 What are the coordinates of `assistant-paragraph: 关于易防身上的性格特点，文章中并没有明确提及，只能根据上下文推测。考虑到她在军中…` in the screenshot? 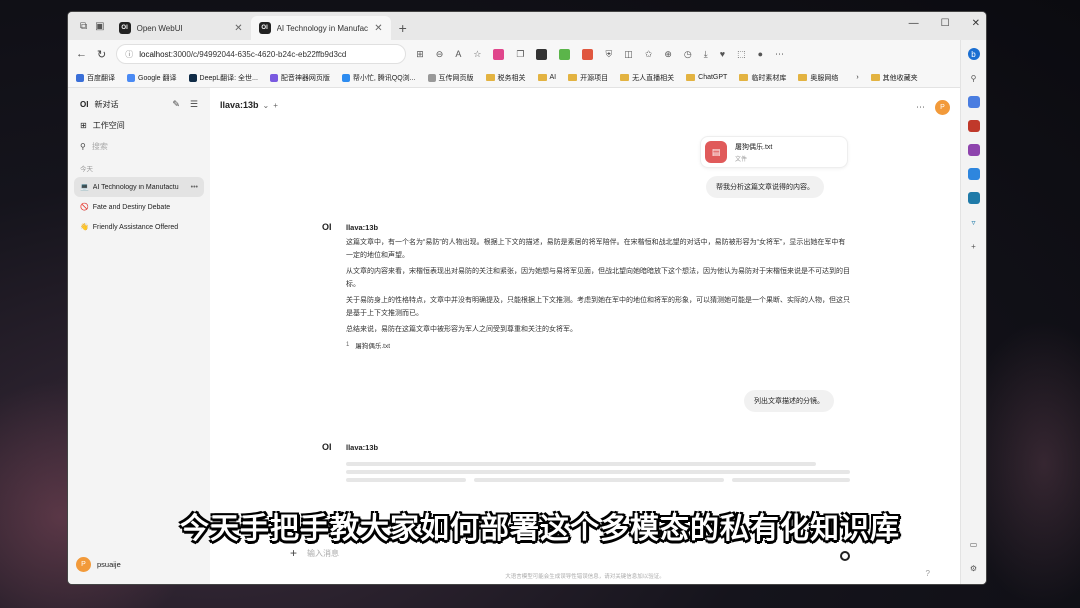 It's located at (598, 307).